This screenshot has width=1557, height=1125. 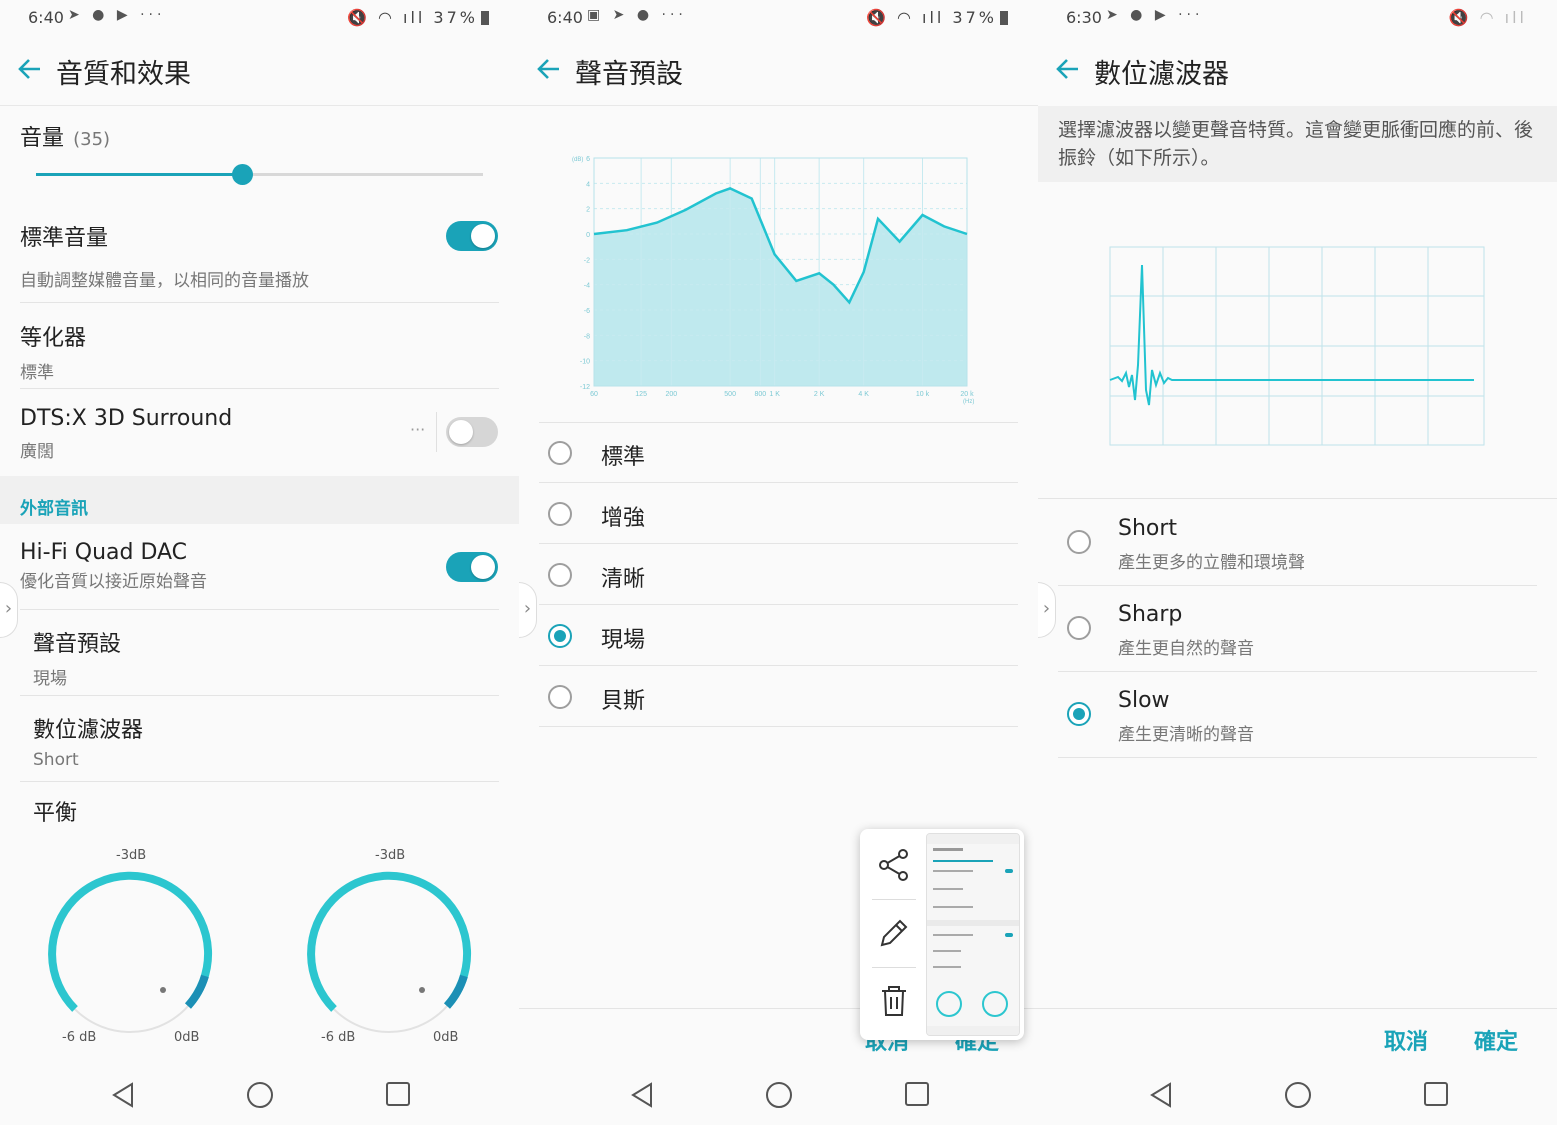 I want to click on dial-min-label: -6 dB, so click(x=79, y=1037).